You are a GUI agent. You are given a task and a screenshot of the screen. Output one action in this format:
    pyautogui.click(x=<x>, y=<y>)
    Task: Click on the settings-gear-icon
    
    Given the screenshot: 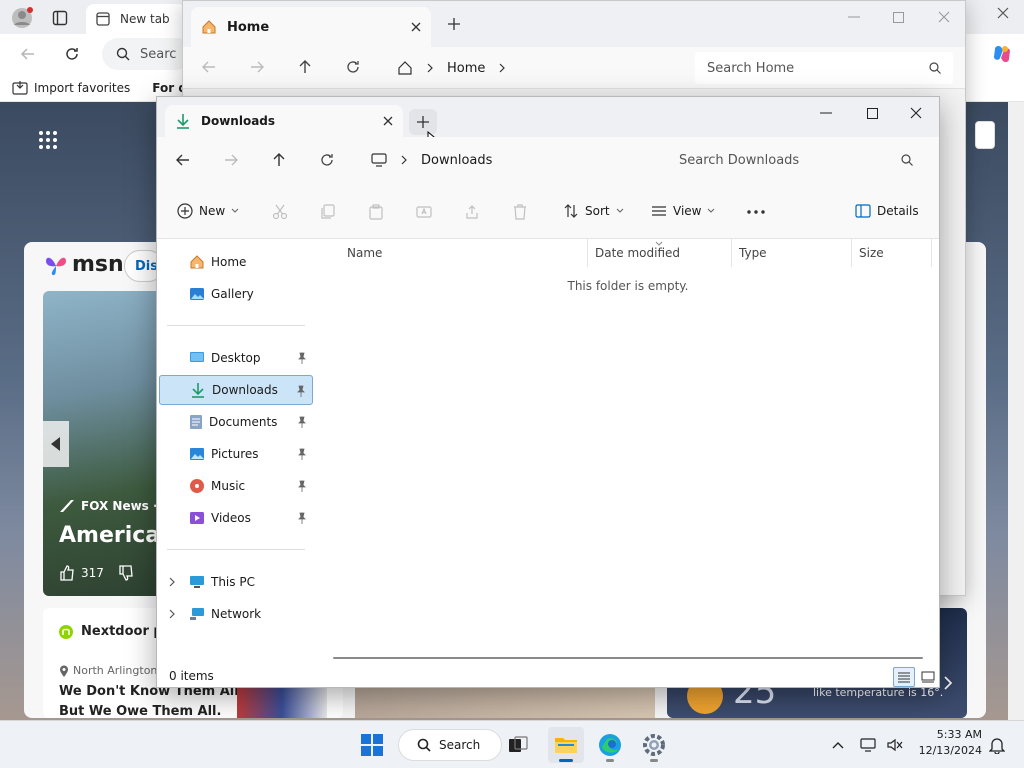 What is the action you would take?
    pyautogui.click(x=654, y=745)
    